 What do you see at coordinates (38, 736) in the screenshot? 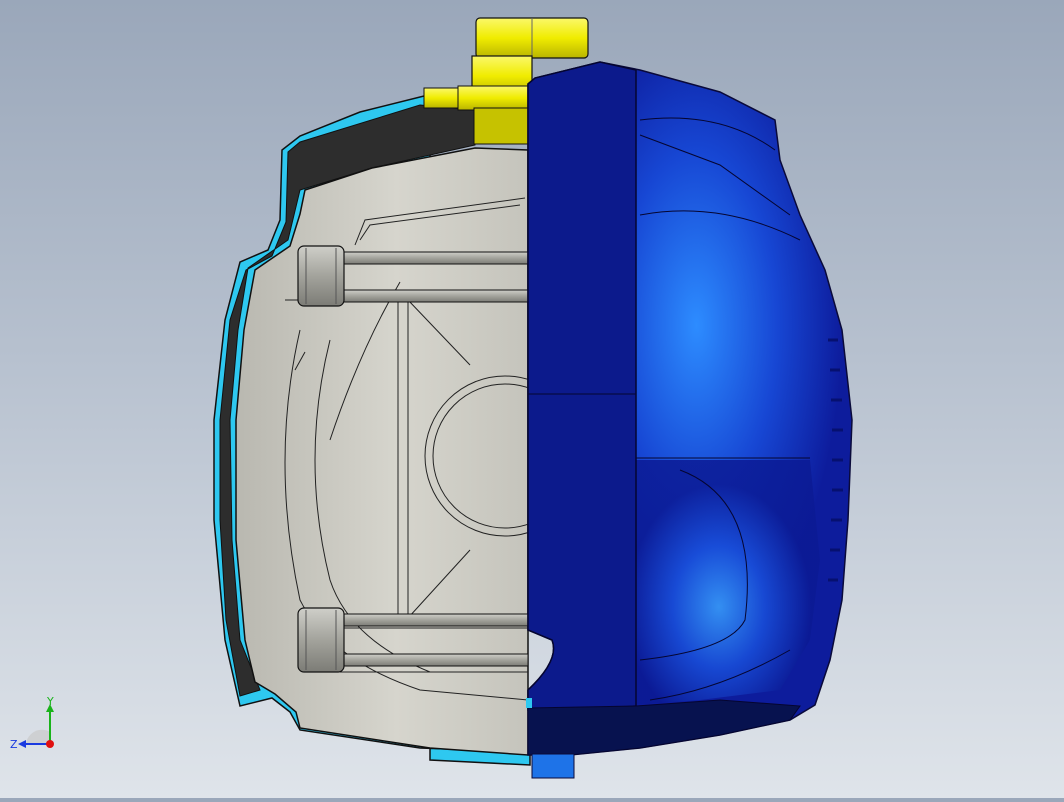
I see `triad-base` at bounding box center [38, 736].